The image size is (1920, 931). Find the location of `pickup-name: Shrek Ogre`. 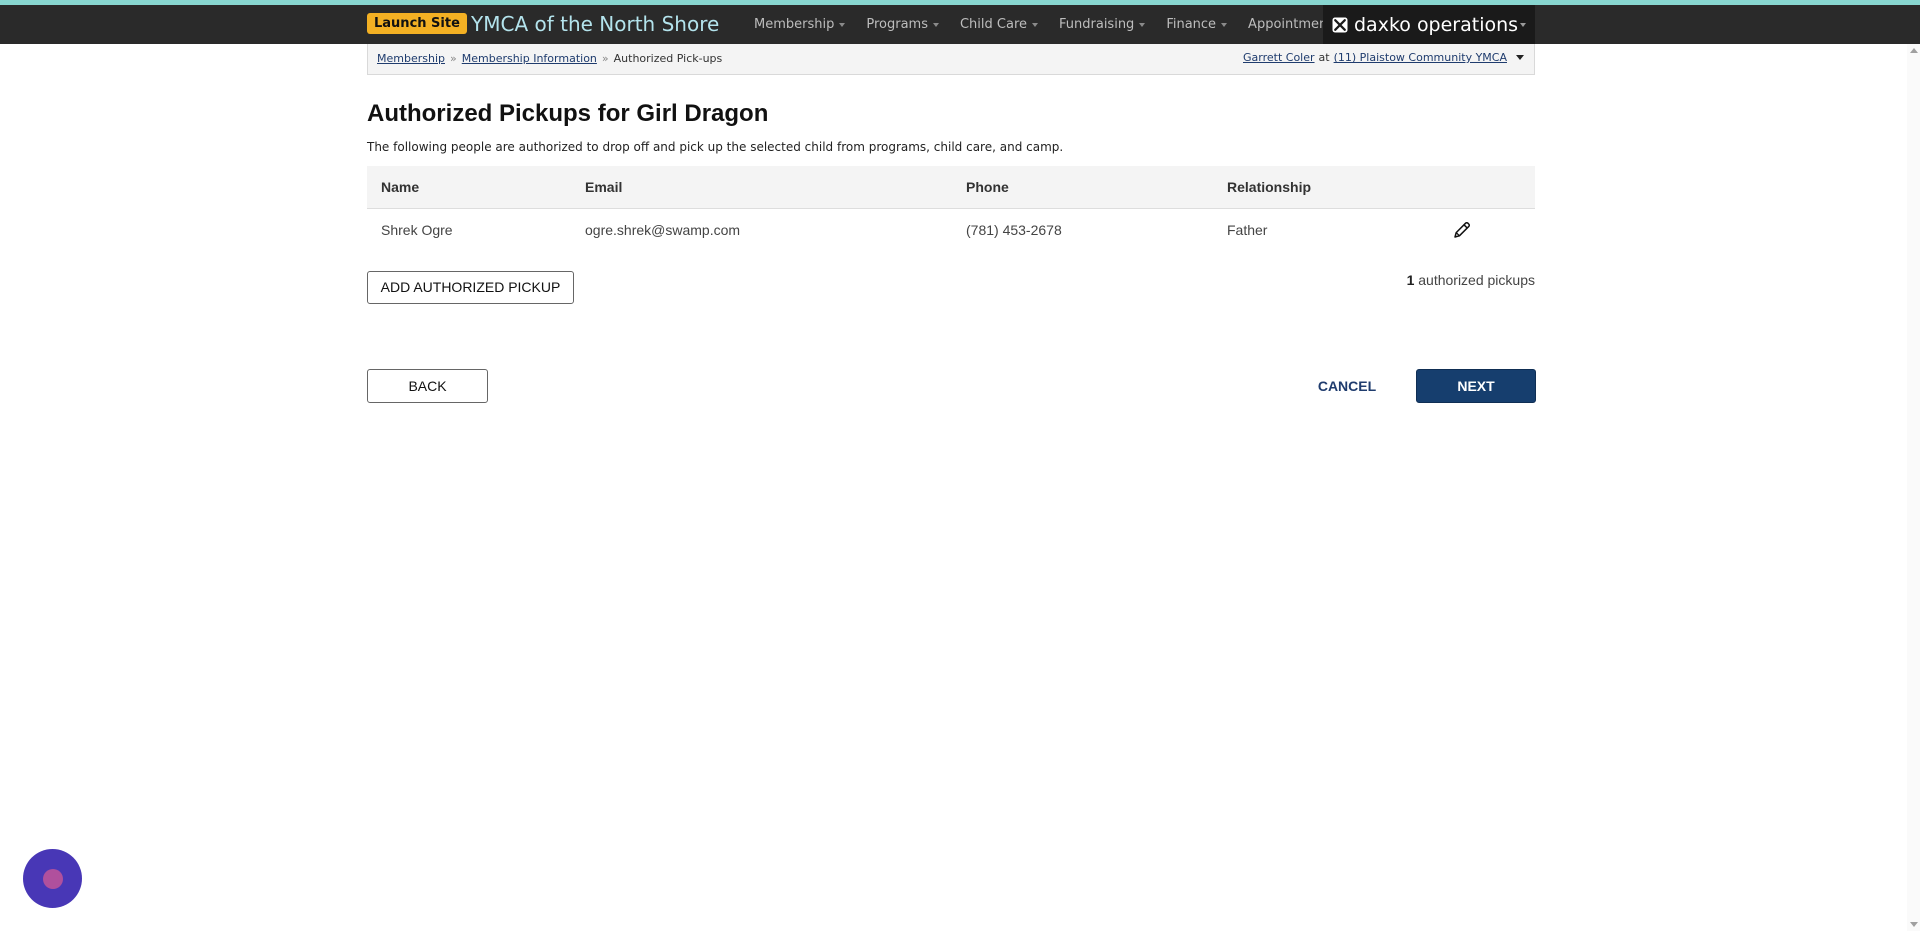

pickup-name: Shrek Ogre is located at coordinates (417, 230).